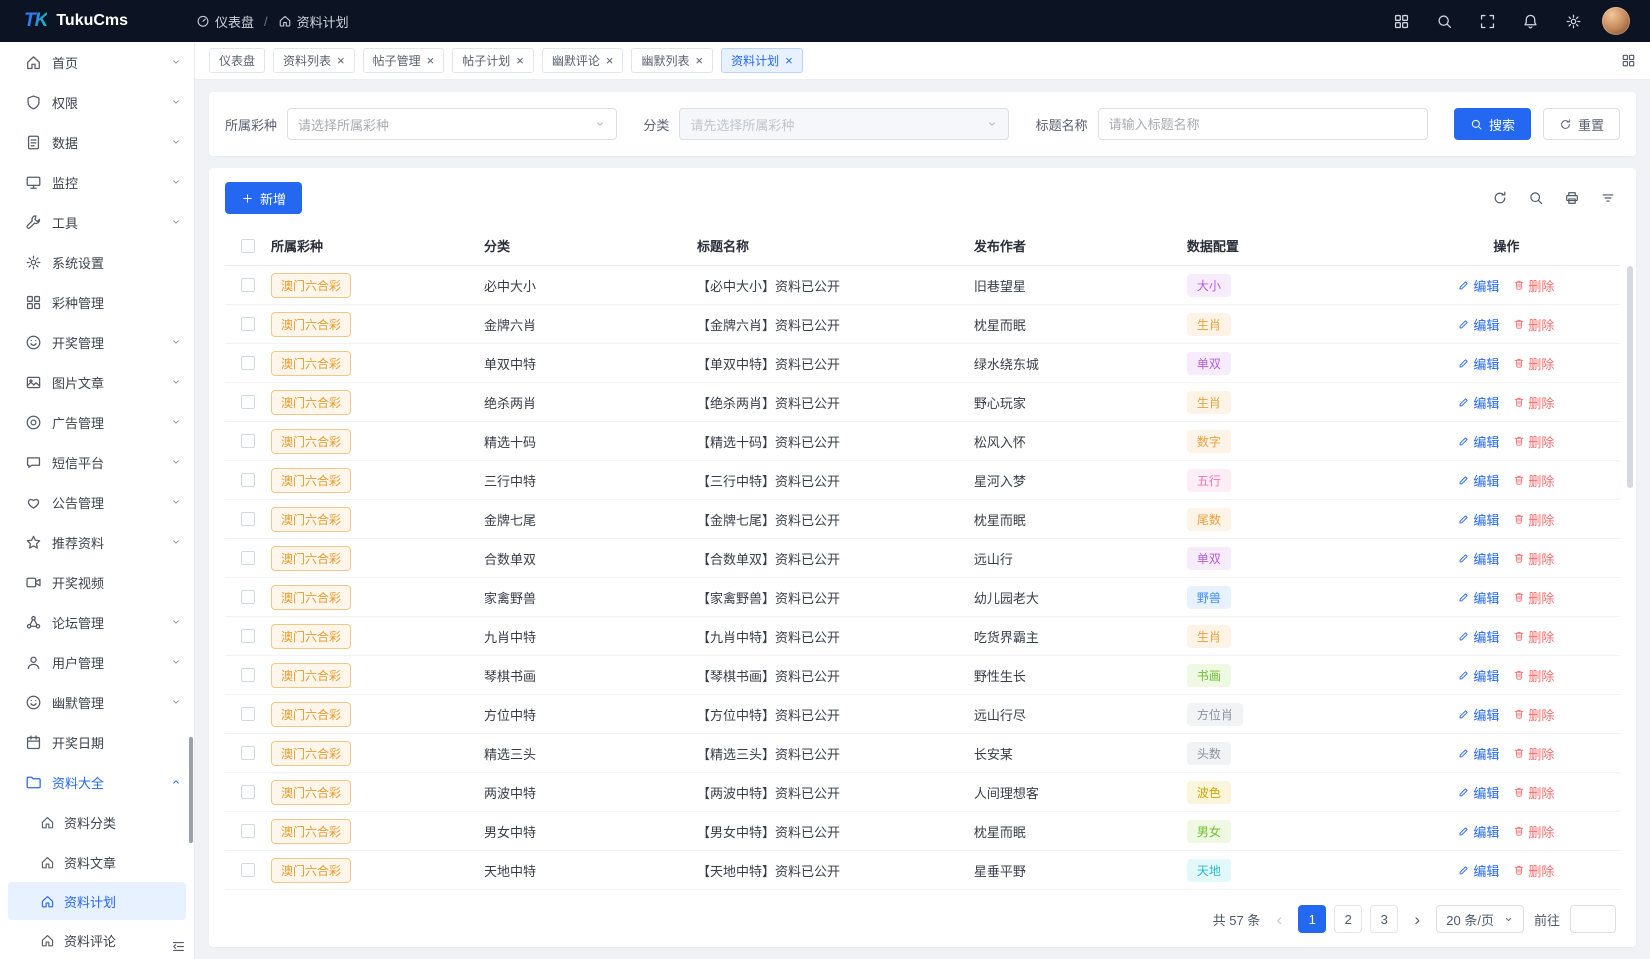 This screenshot has height=959, width=1650. I want to click on category-select: 请先选择所属彩种, so click(844, 124).